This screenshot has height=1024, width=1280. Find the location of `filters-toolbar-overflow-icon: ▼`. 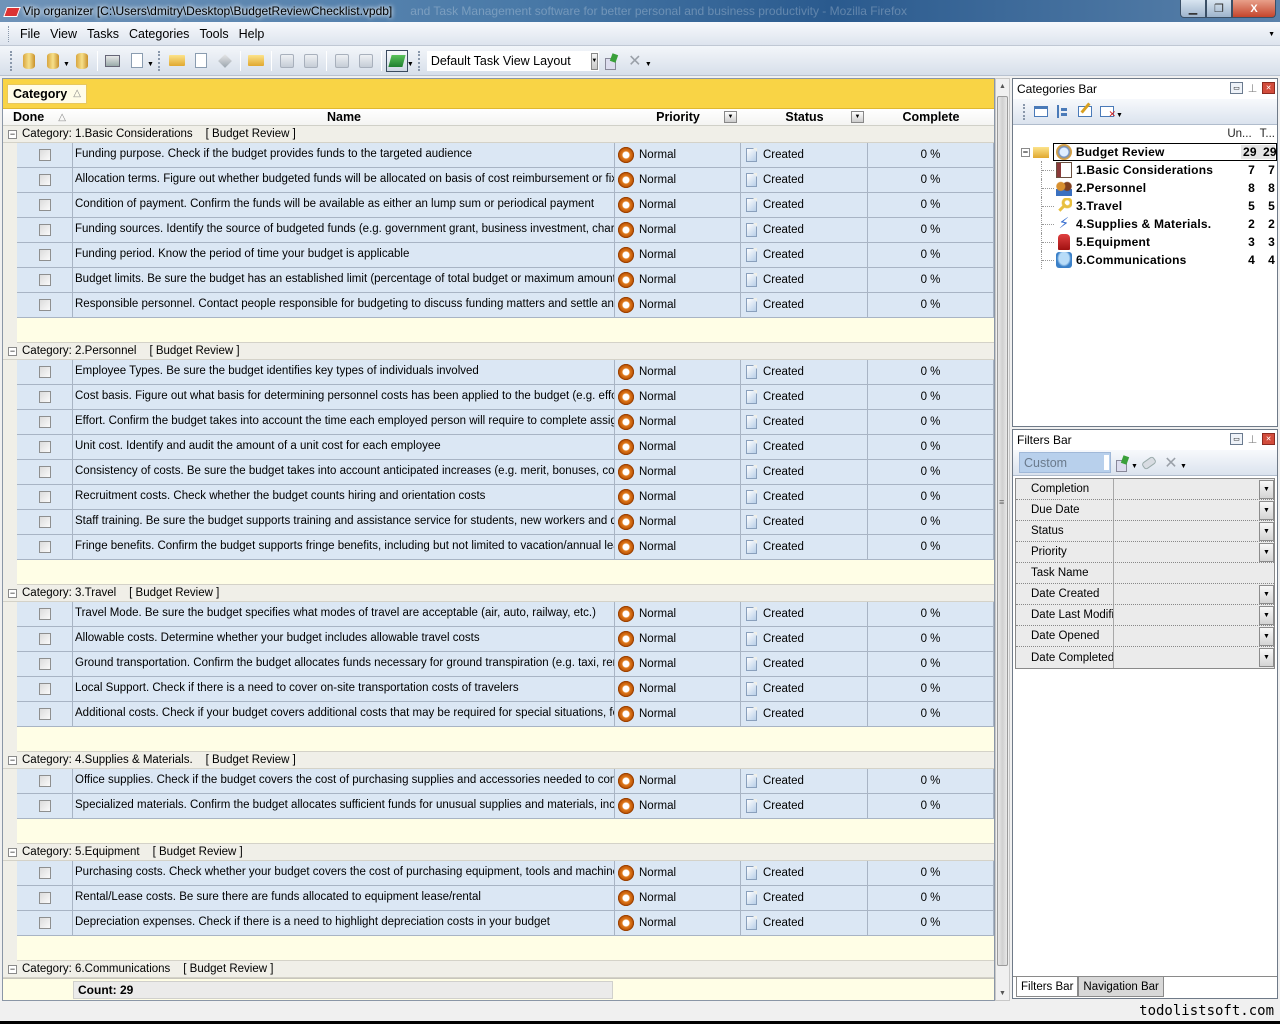

filters-toolbar-overflow-icon: ▼ is located at coordinates (1183, 466).